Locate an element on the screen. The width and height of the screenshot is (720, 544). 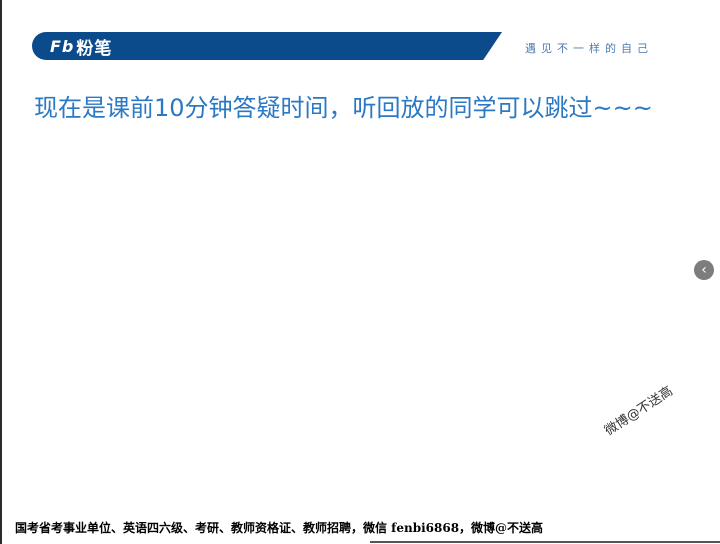
chevron-left-icon: ‹ is located at coordinates (704, 270).